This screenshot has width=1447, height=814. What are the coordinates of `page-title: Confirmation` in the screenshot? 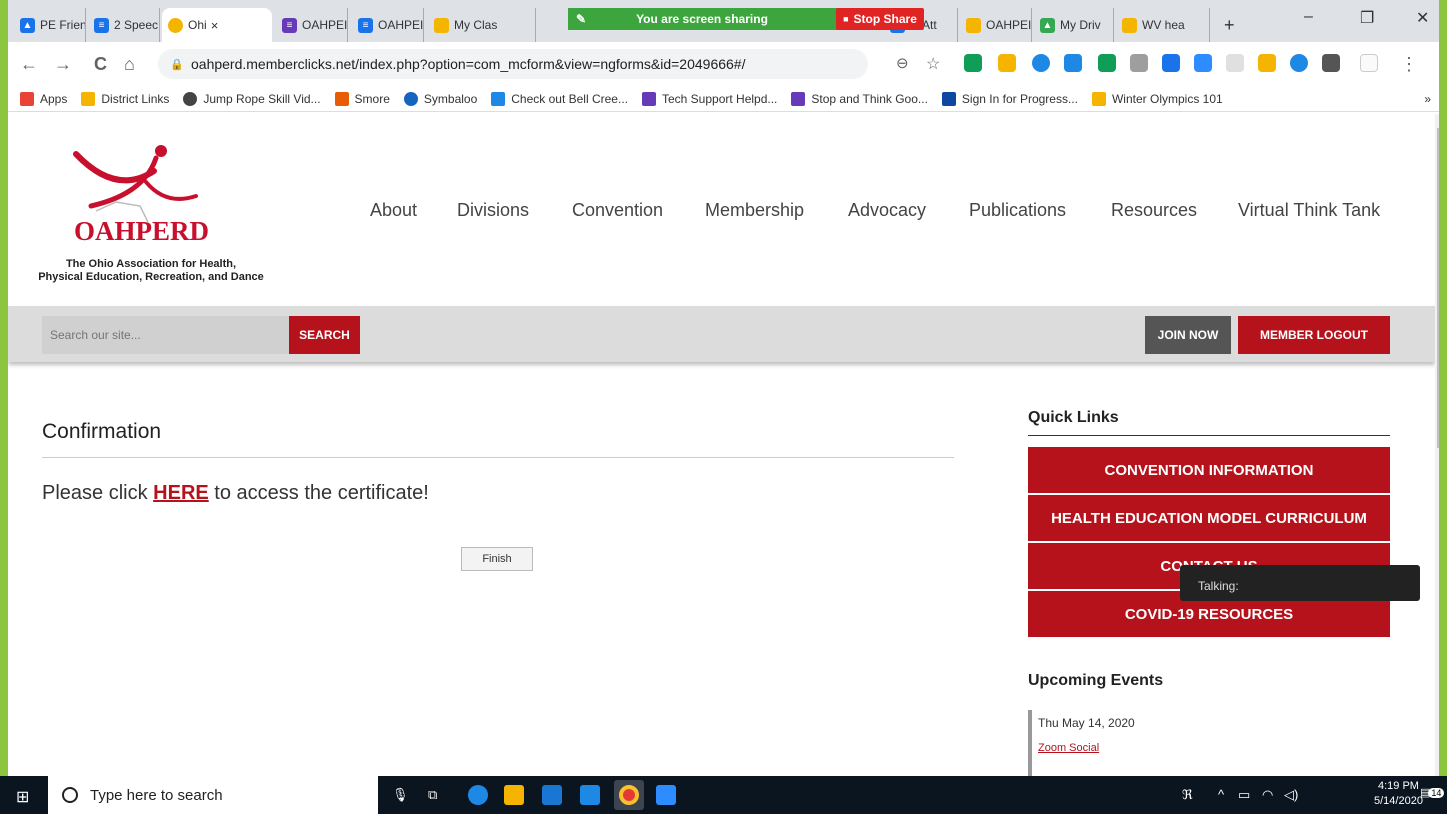 It's located at (102, 431).